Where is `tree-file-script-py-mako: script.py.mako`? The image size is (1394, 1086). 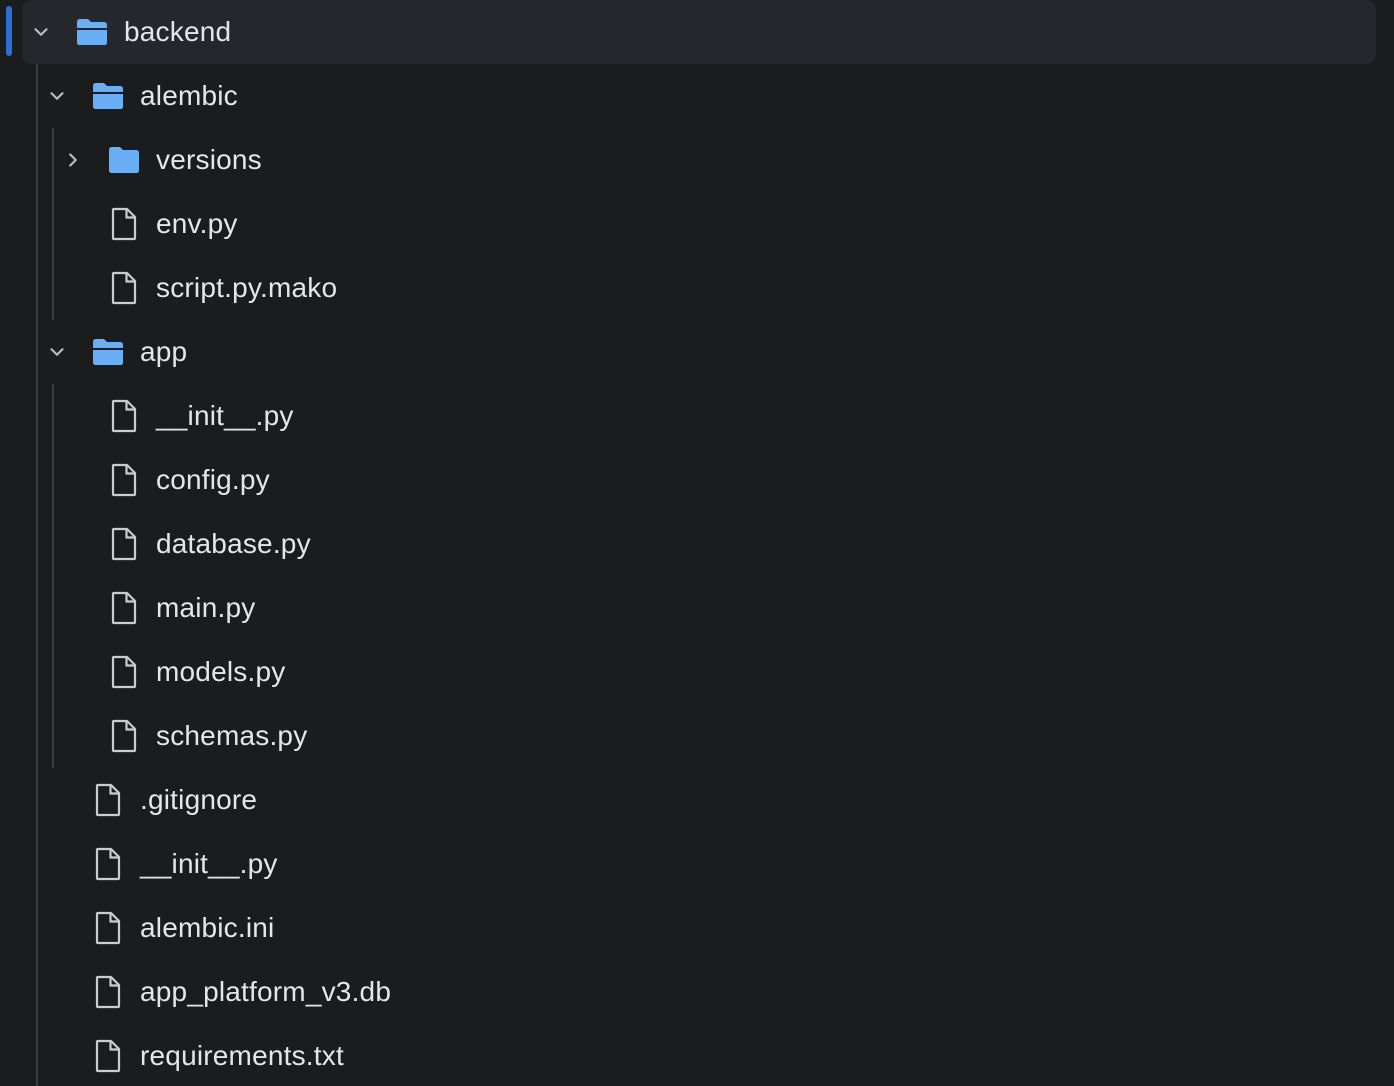 tree-file-script-py-mako: script.py.mako is located at coordinates (699, 288).